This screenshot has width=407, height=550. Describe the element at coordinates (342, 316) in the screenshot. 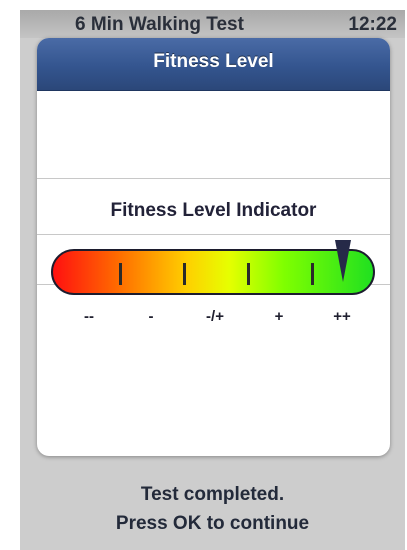

I see `scale-label-very-high: ++` at that location.